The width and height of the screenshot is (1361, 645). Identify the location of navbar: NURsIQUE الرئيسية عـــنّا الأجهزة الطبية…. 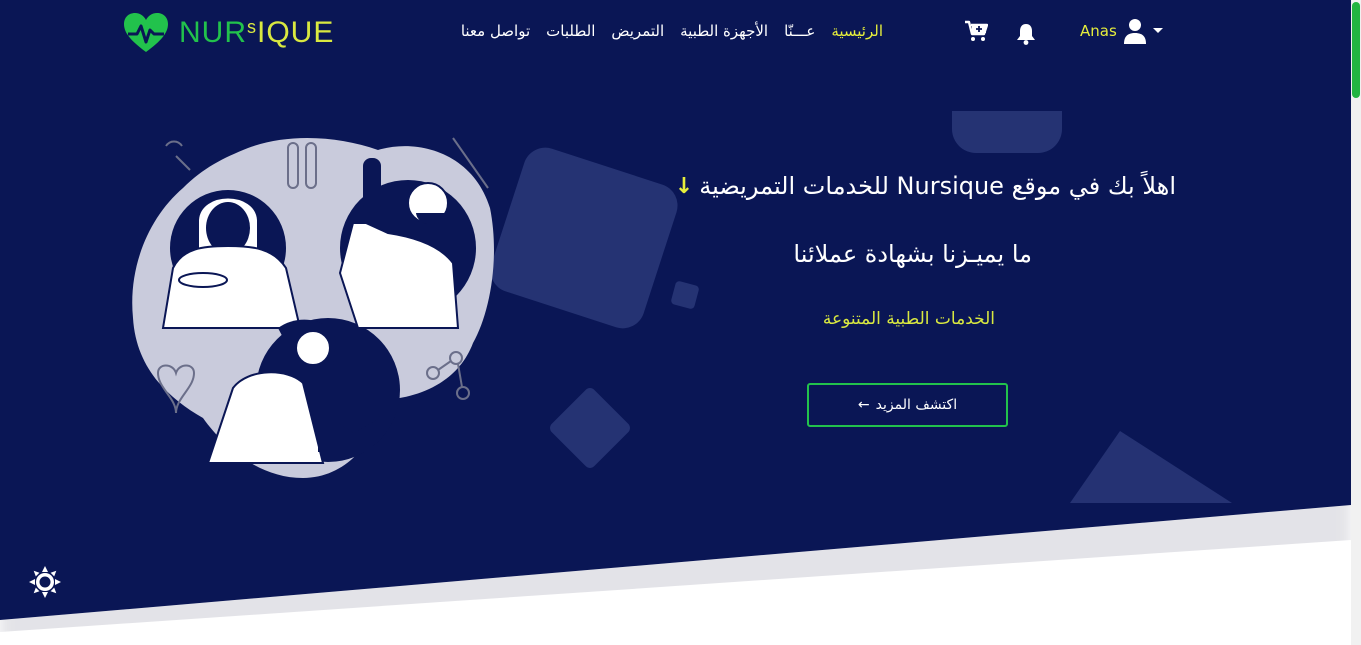
(675, 33).